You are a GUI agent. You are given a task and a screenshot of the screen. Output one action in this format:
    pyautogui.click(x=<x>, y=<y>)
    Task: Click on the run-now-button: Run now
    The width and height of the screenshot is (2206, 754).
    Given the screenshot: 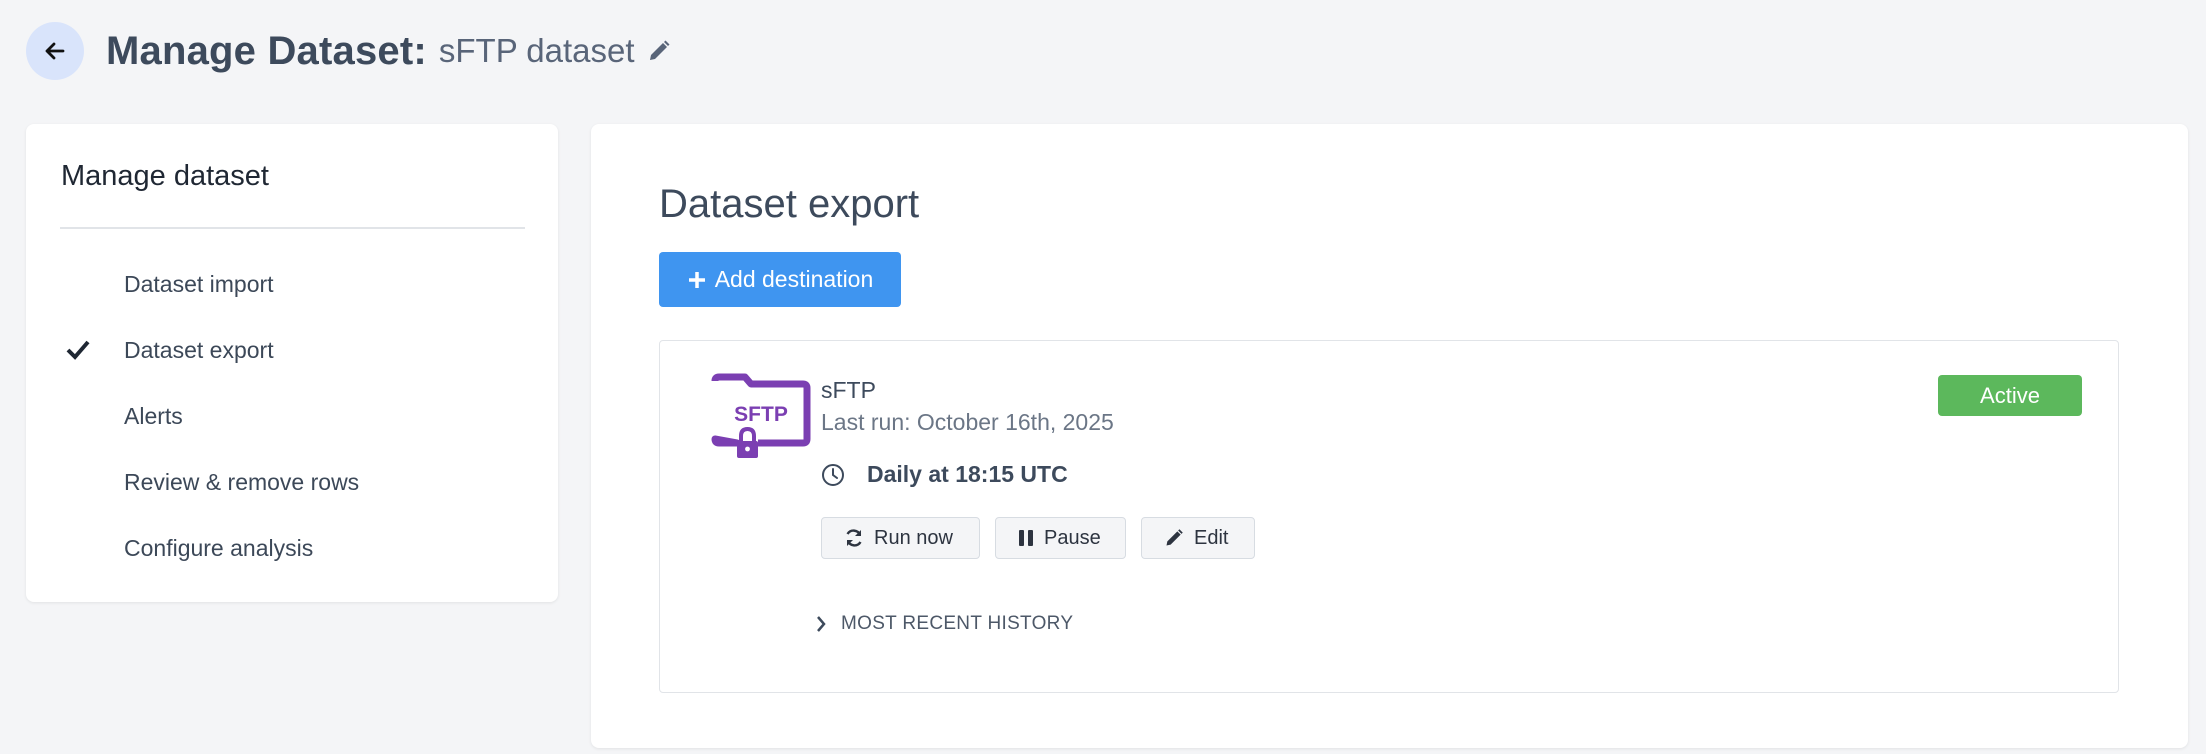 What is the action you would take?
    pyautogui.click(x=900, y=538)
    